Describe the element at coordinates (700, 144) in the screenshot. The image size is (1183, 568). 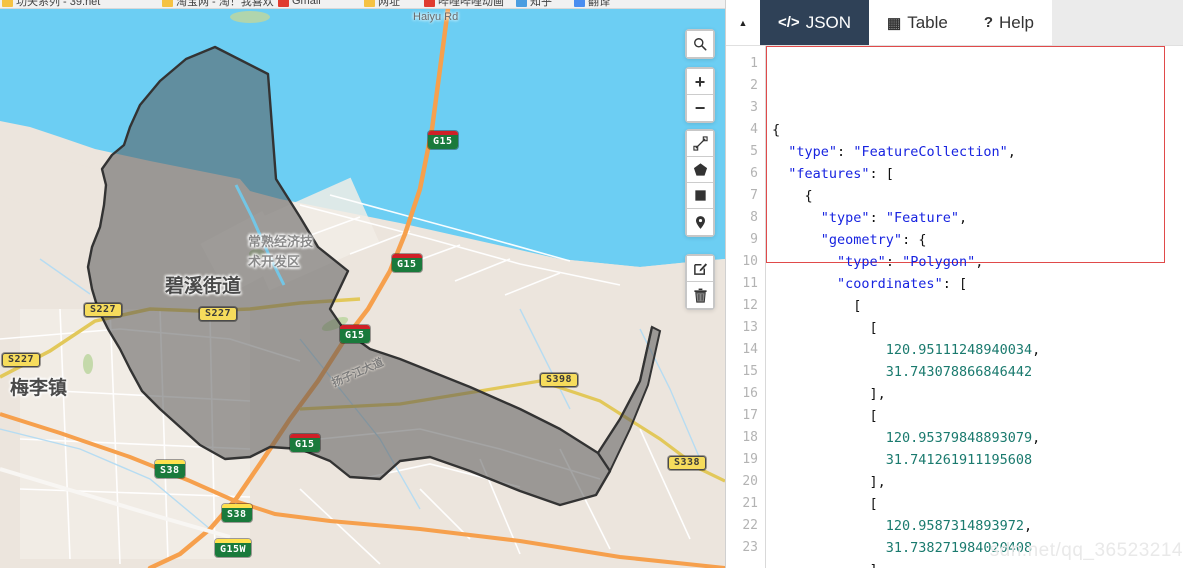
I see `draw-polyline-icon` at that location.